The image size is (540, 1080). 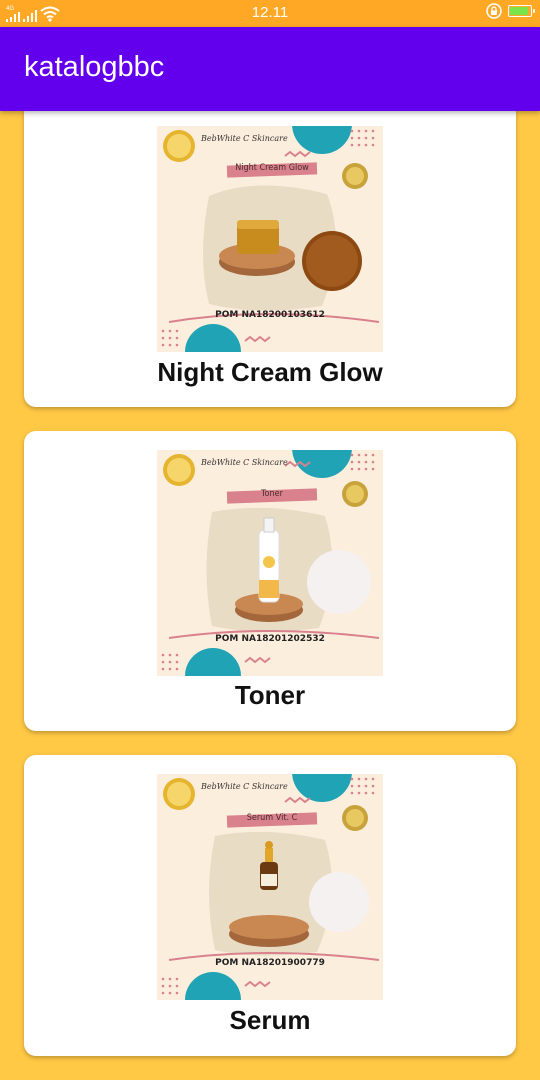 I want to click on product-title: Toner, so click(x=270, y=695).